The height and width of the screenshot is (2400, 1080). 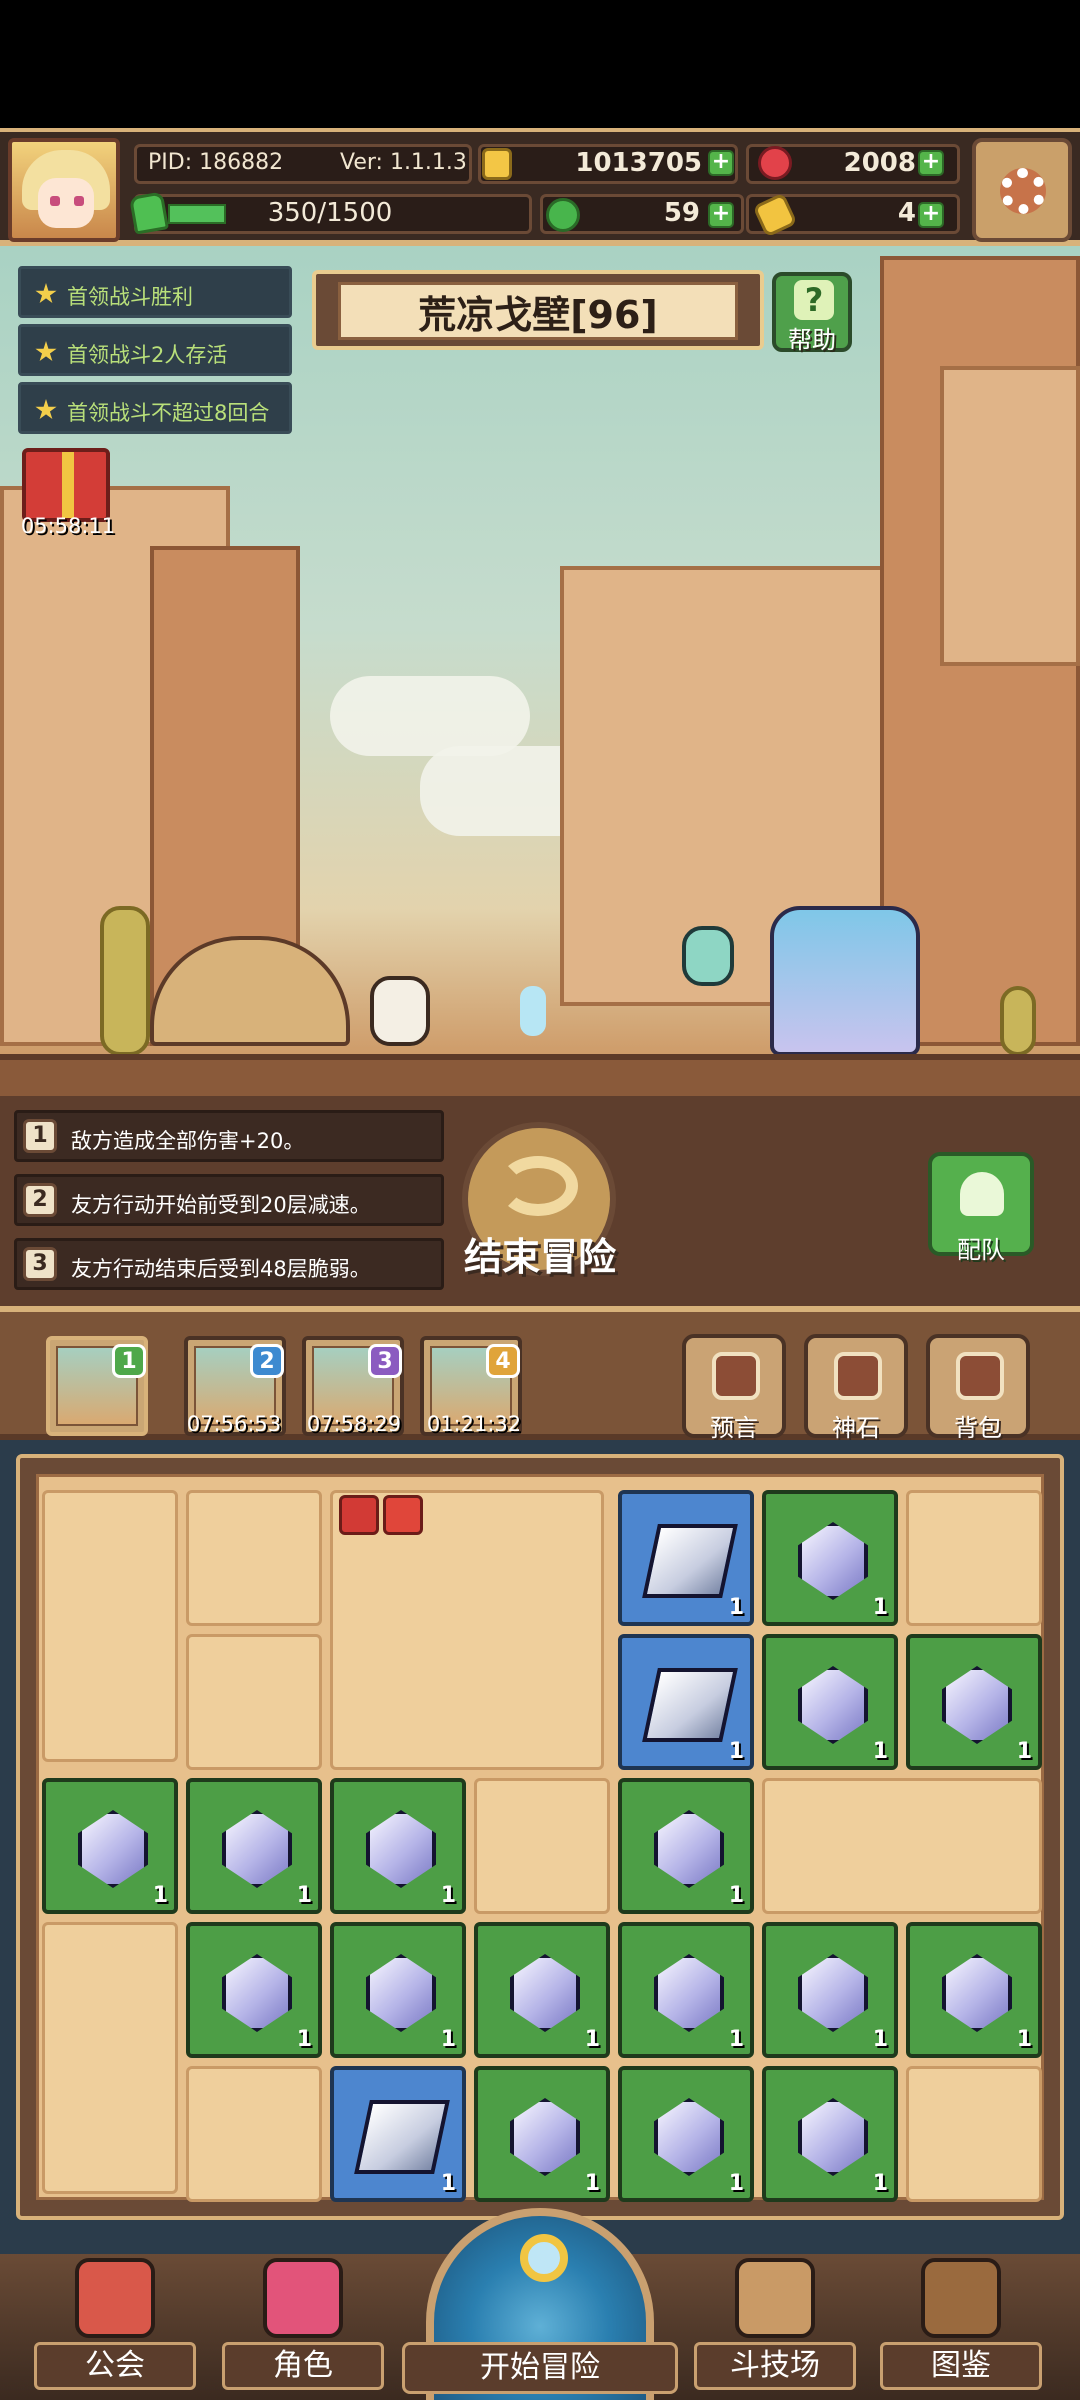 I want to click on add-clover-icon: +, so click(x=721, y=215).